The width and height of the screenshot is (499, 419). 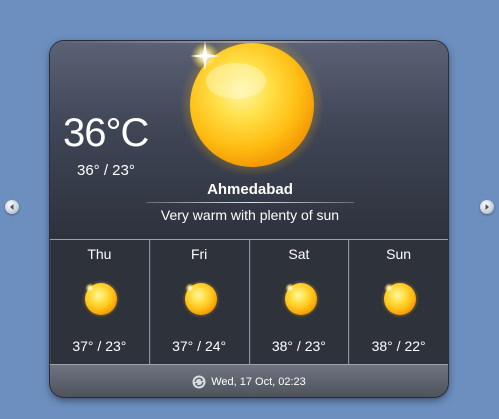 I want to click on last-updated-timestamp: Wed, 17 Oct, 02:23, so click(x=258, y=381).